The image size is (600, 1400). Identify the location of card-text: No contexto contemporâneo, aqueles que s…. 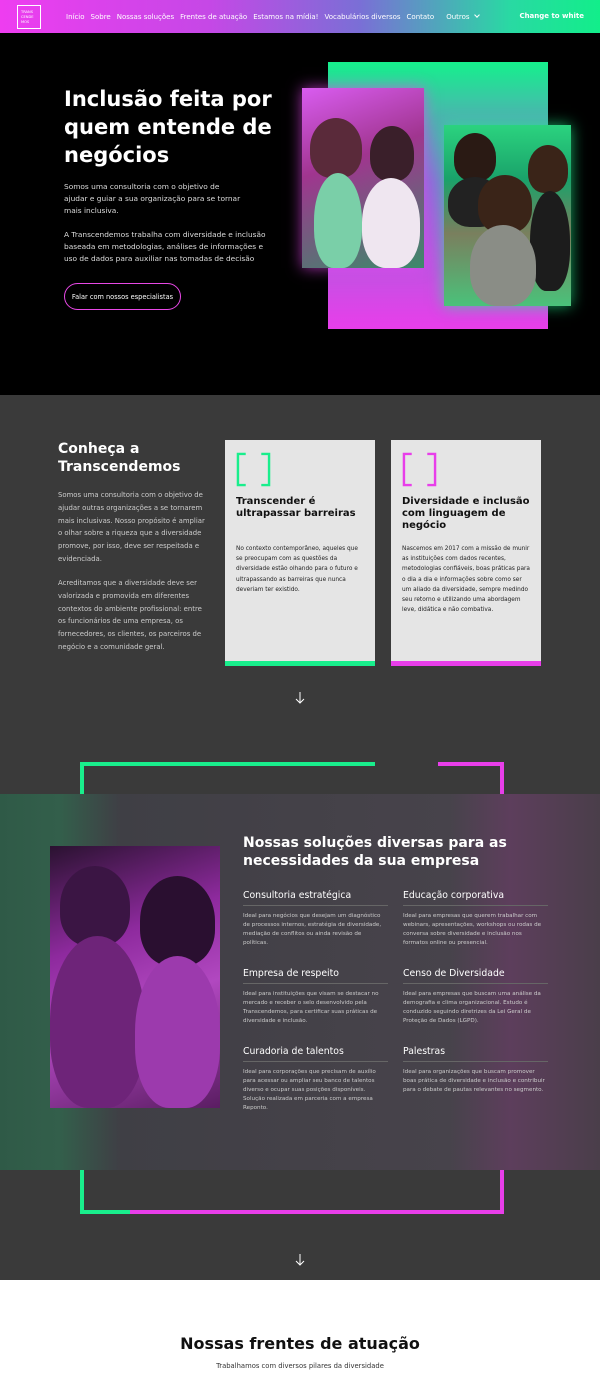
(297, 569).